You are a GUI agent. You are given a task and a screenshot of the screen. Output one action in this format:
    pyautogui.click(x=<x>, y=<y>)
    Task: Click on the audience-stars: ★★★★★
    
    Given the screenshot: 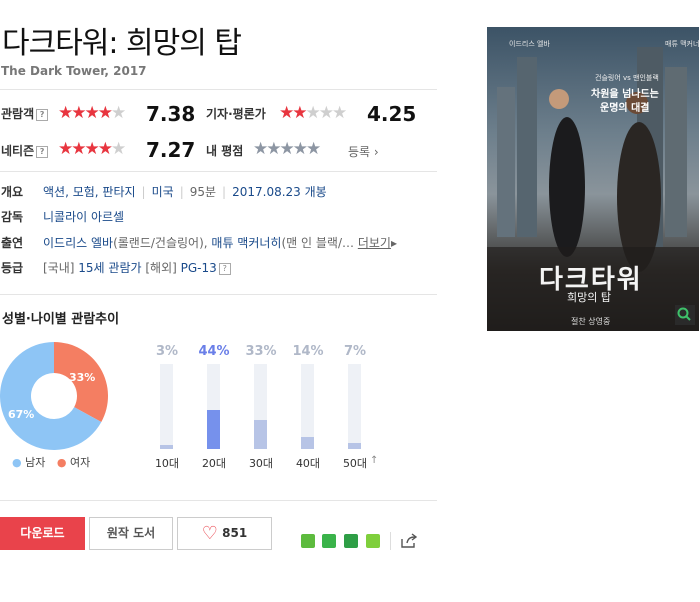 What is the action you would take?
    pyautogui.click(x=92, y=113)
    